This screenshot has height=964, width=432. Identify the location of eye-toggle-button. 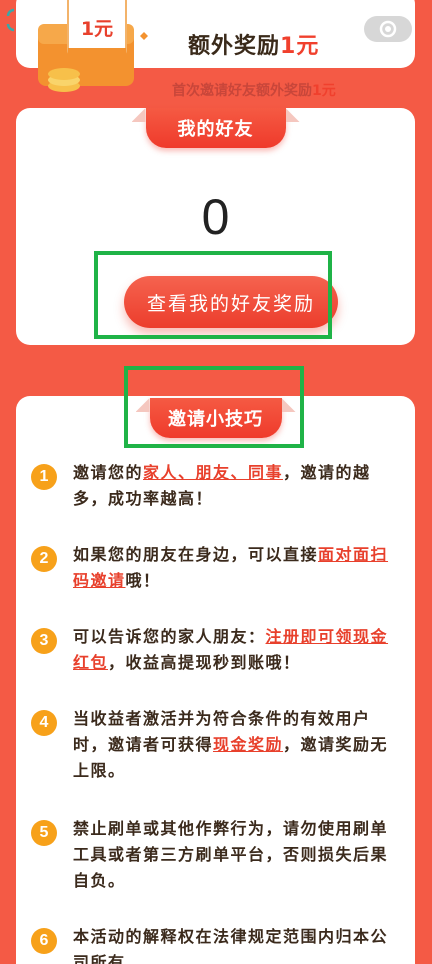
(388, 29).